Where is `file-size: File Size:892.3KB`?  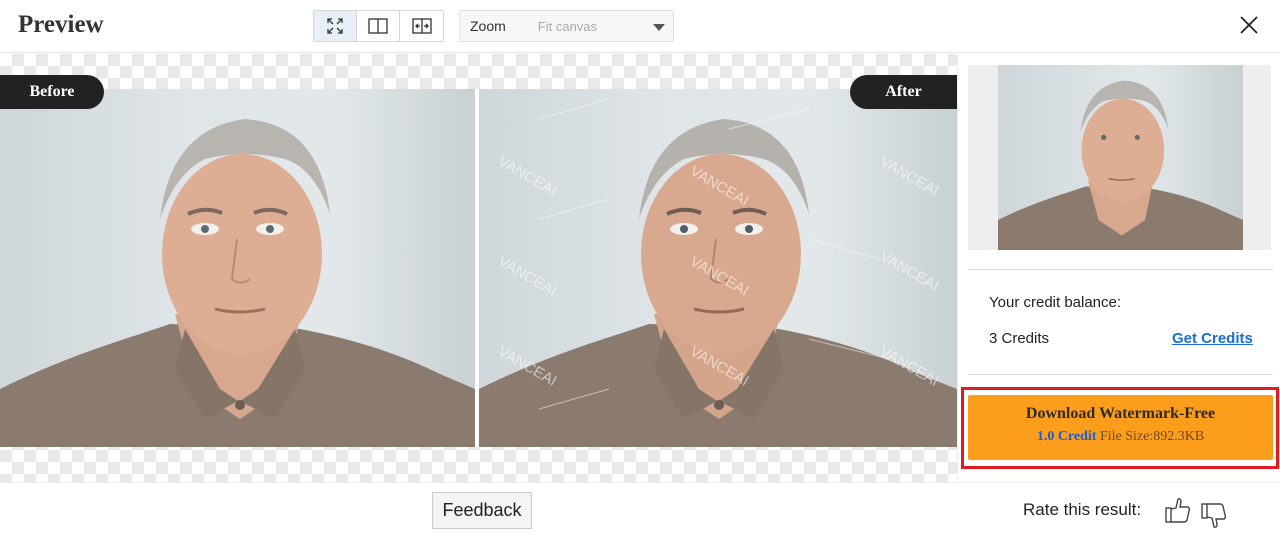
file-size: File Size:892.3KB is located at coordinates (1152, 436).